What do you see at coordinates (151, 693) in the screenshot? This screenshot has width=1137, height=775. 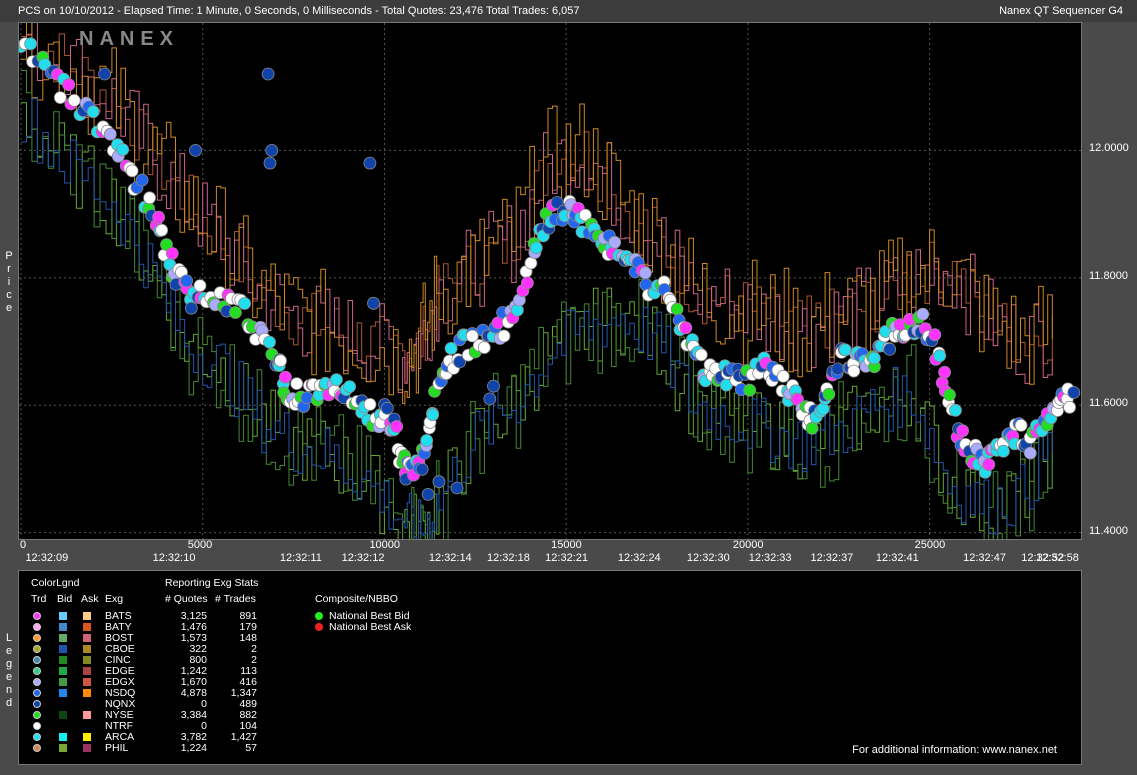 I see `legend-row-nsdq: NSDQ 4,878 1,347` at bounding box center [151, 693].